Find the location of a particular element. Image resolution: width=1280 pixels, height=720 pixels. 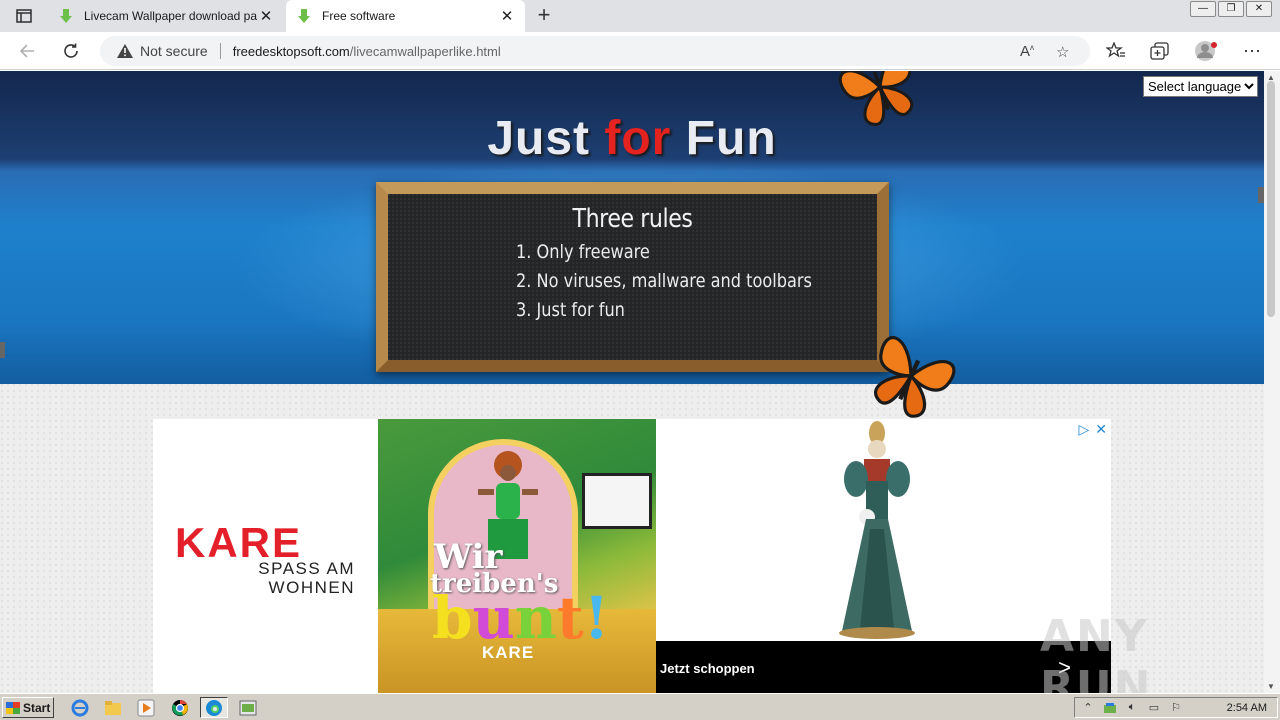

window-controls: — ❐ ✕ is located at coordinates (1230, 9).